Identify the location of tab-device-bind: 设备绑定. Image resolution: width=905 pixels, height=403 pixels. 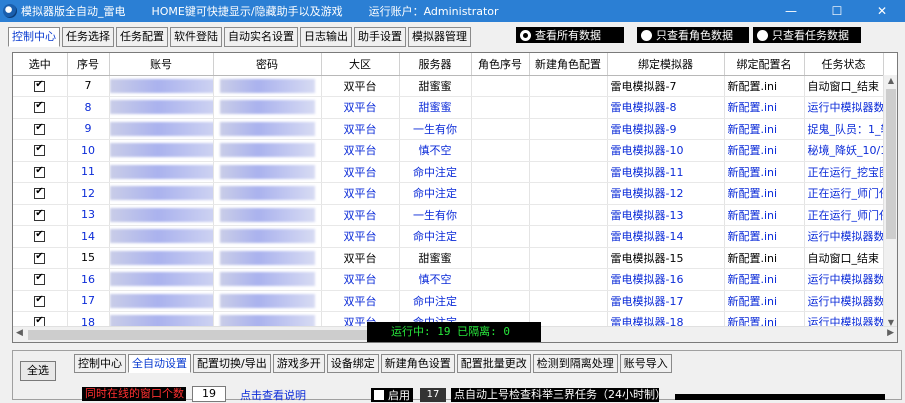
(352, 363).